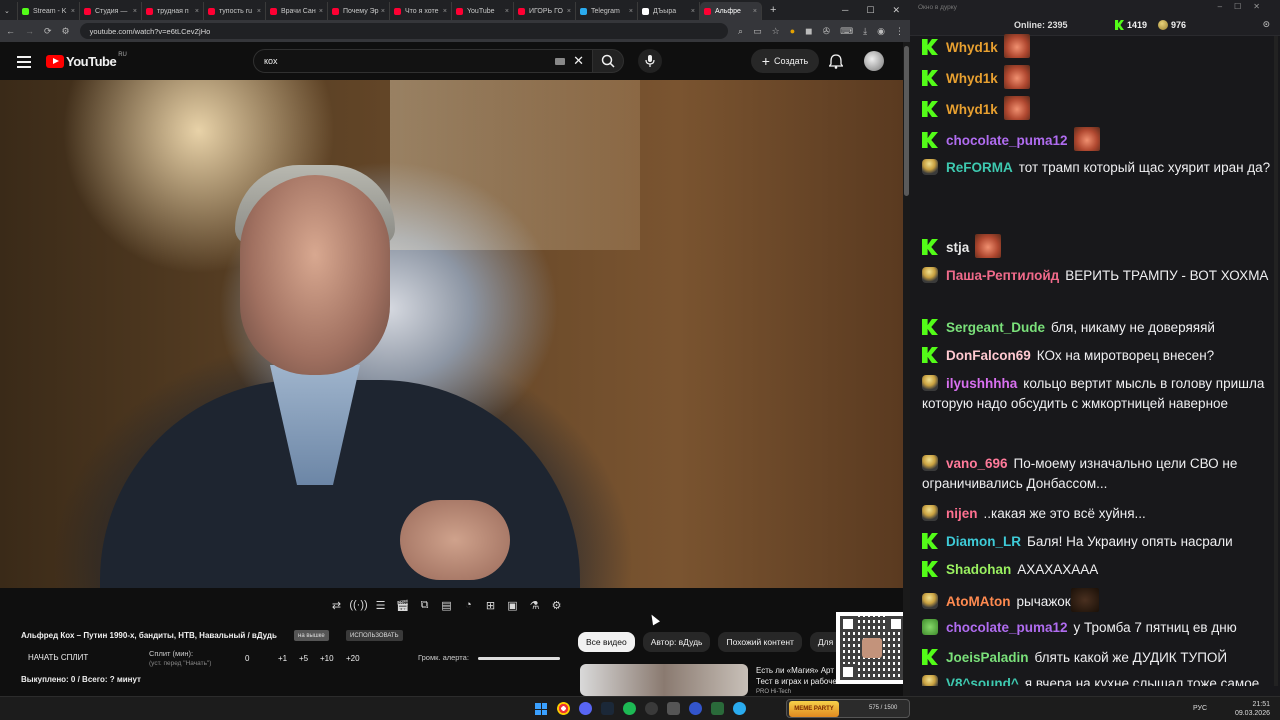 The image size is (1280, 720). Describe the element at coordinates (651, 708) in the screenshot. I see `obs-icon` at that location.